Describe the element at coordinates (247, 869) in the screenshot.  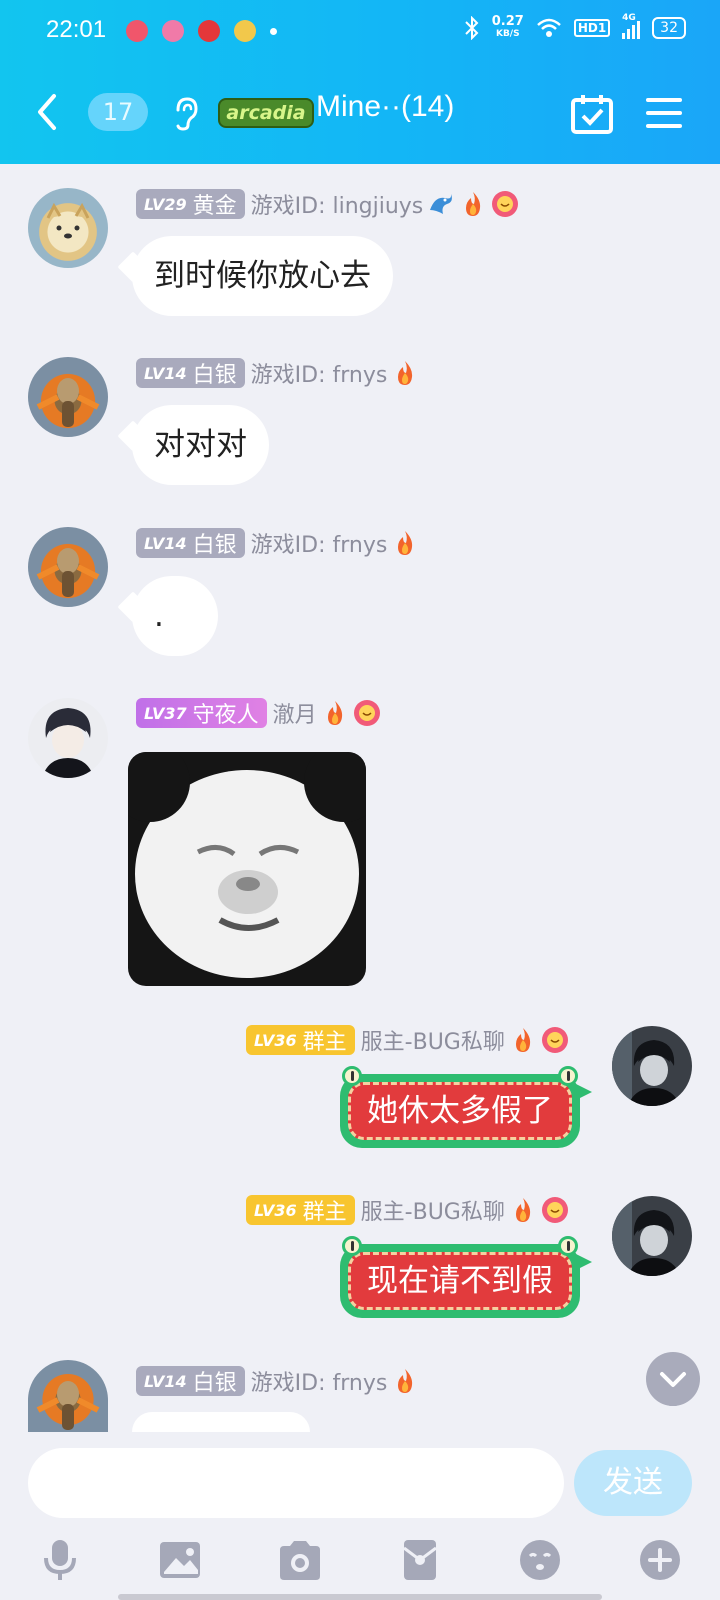
I see `panda-meme-sticker` at that location.